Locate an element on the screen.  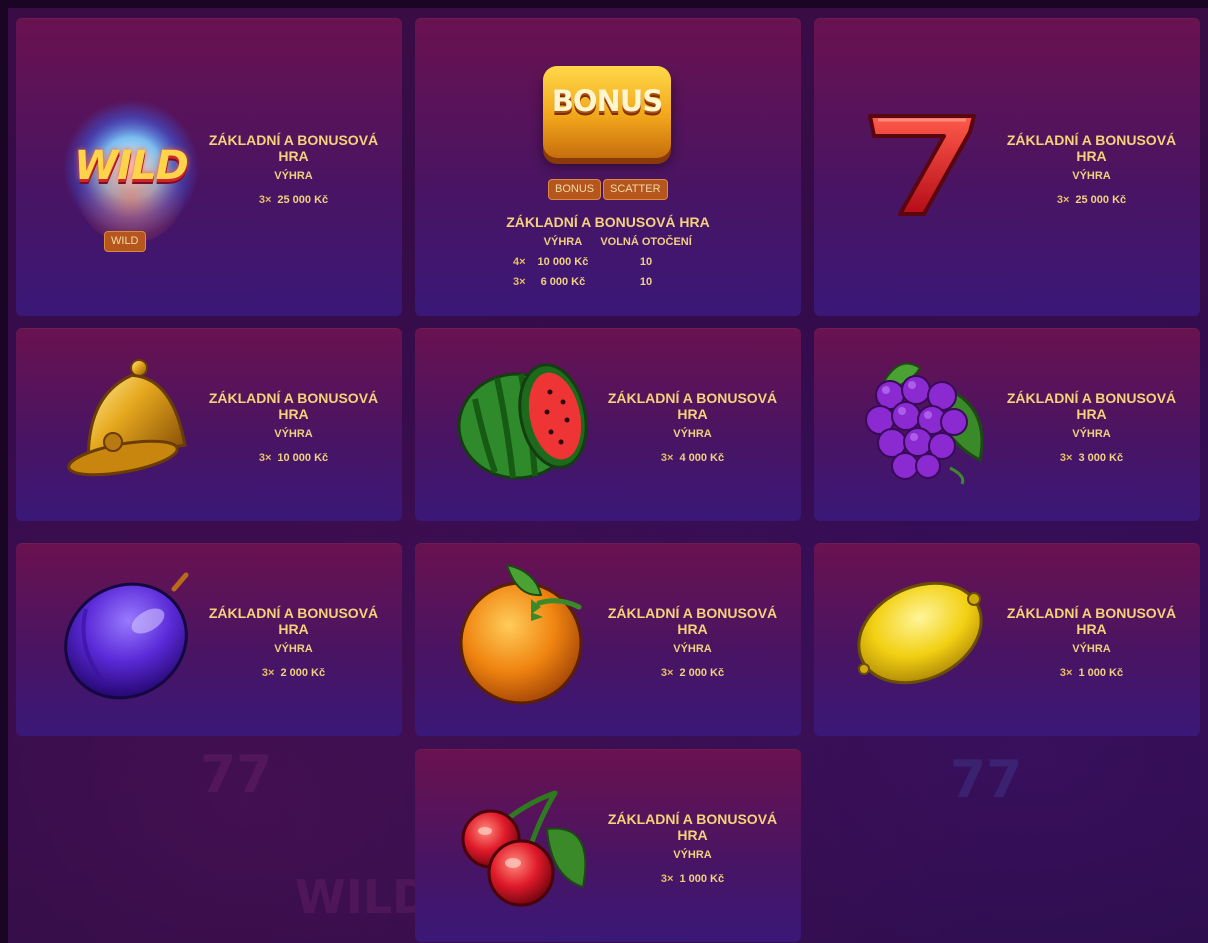
bonus-logo: BONUS is located at coordinates (607, 101).